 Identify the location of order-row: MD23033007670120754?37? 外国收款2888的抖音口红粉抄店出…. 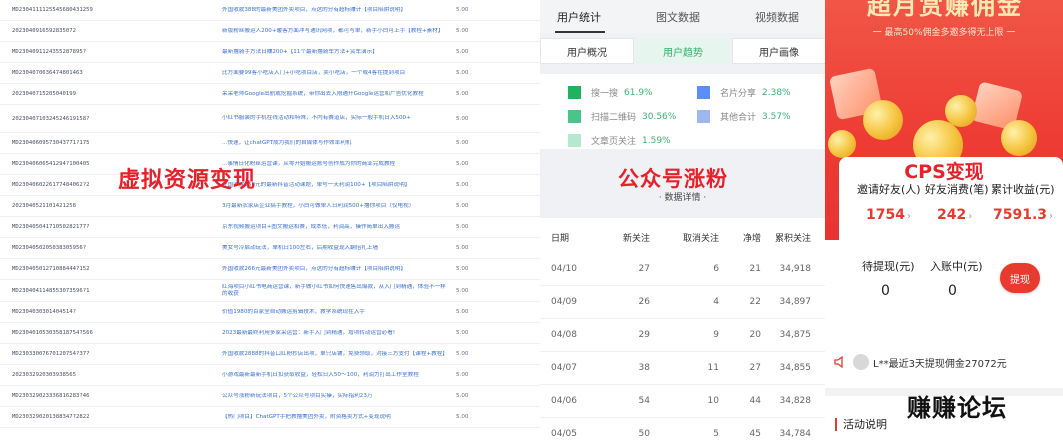
(270, 354).